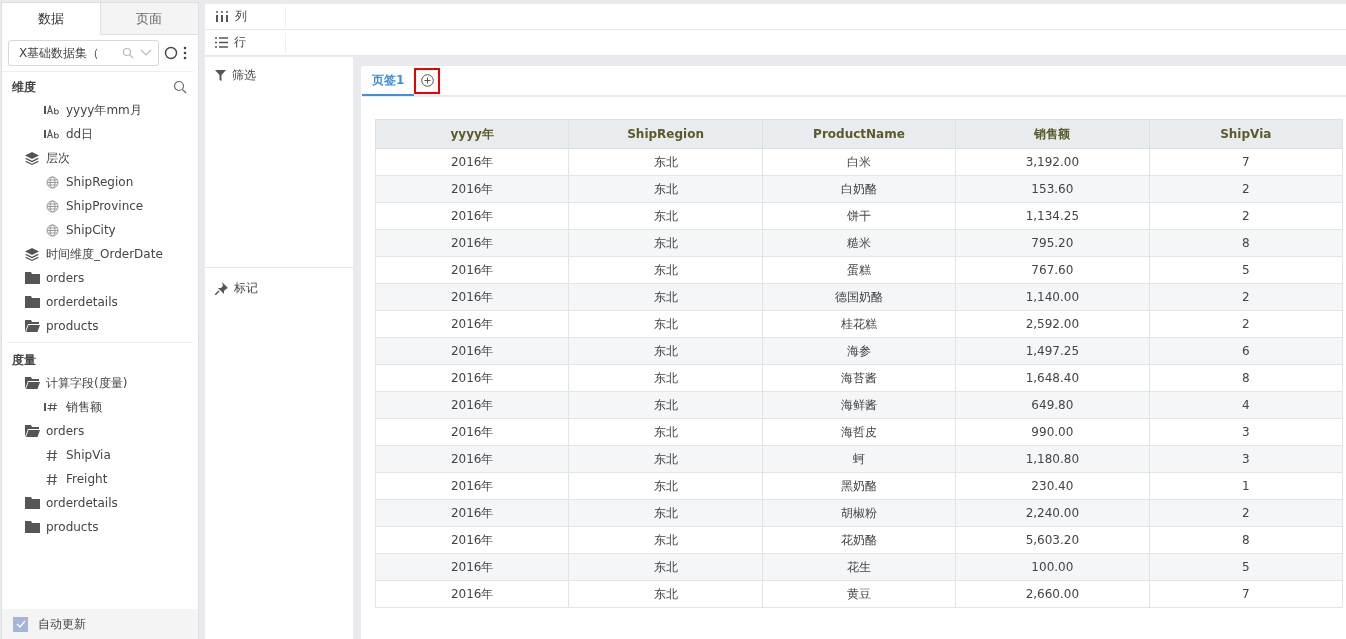 The height and width of the screenshot is (639, 1346). Describe the element at coordinates (80, 134) in the screenshot. I see `tree-item: dd日` at that location.